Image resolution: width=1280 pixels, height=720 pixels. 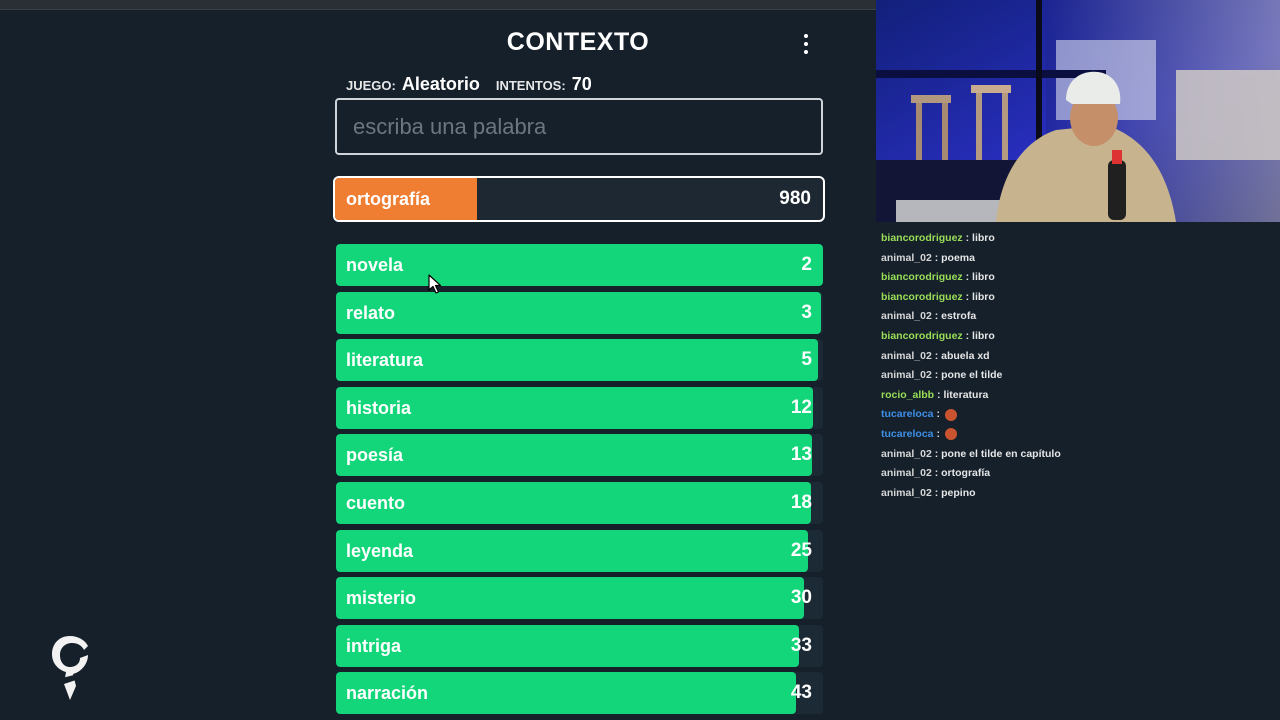 I want to click on guess-word: intriga, so click(x=374, y=645).